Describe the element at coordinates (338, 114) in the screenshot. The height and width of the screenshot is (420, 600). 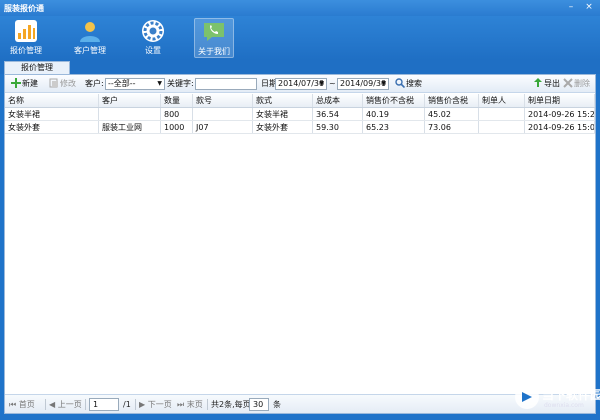
I see `cell-total-cost: 36.54` at that location.